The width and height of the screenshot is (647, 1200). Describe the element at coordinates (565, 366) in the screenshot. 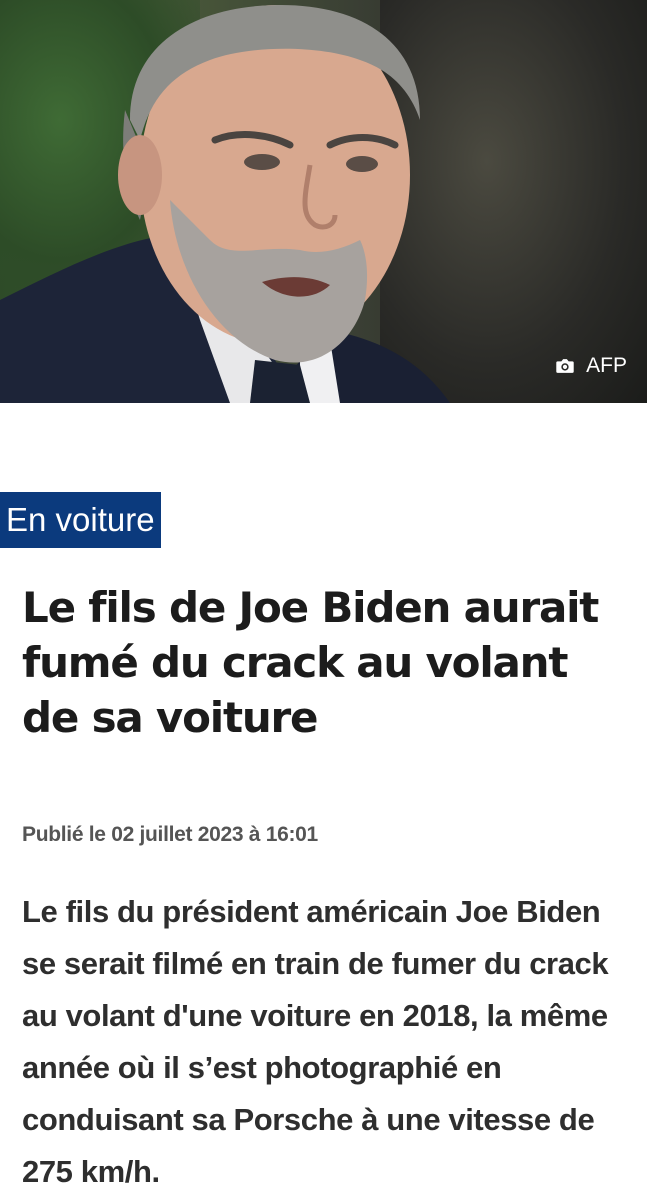

I see `camera-icon` at that location.